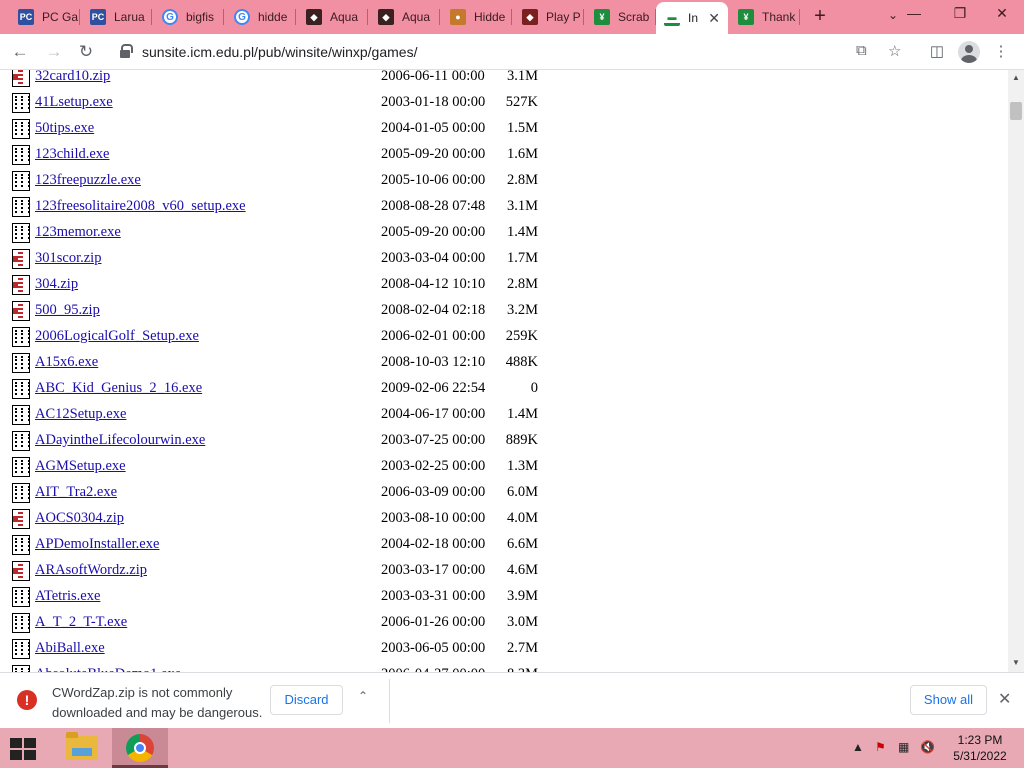  What do you see at coordinates (894, 51) in the screenshot?
I see `bookmark-star-icon: ☆` at bounding box center [894, 51].